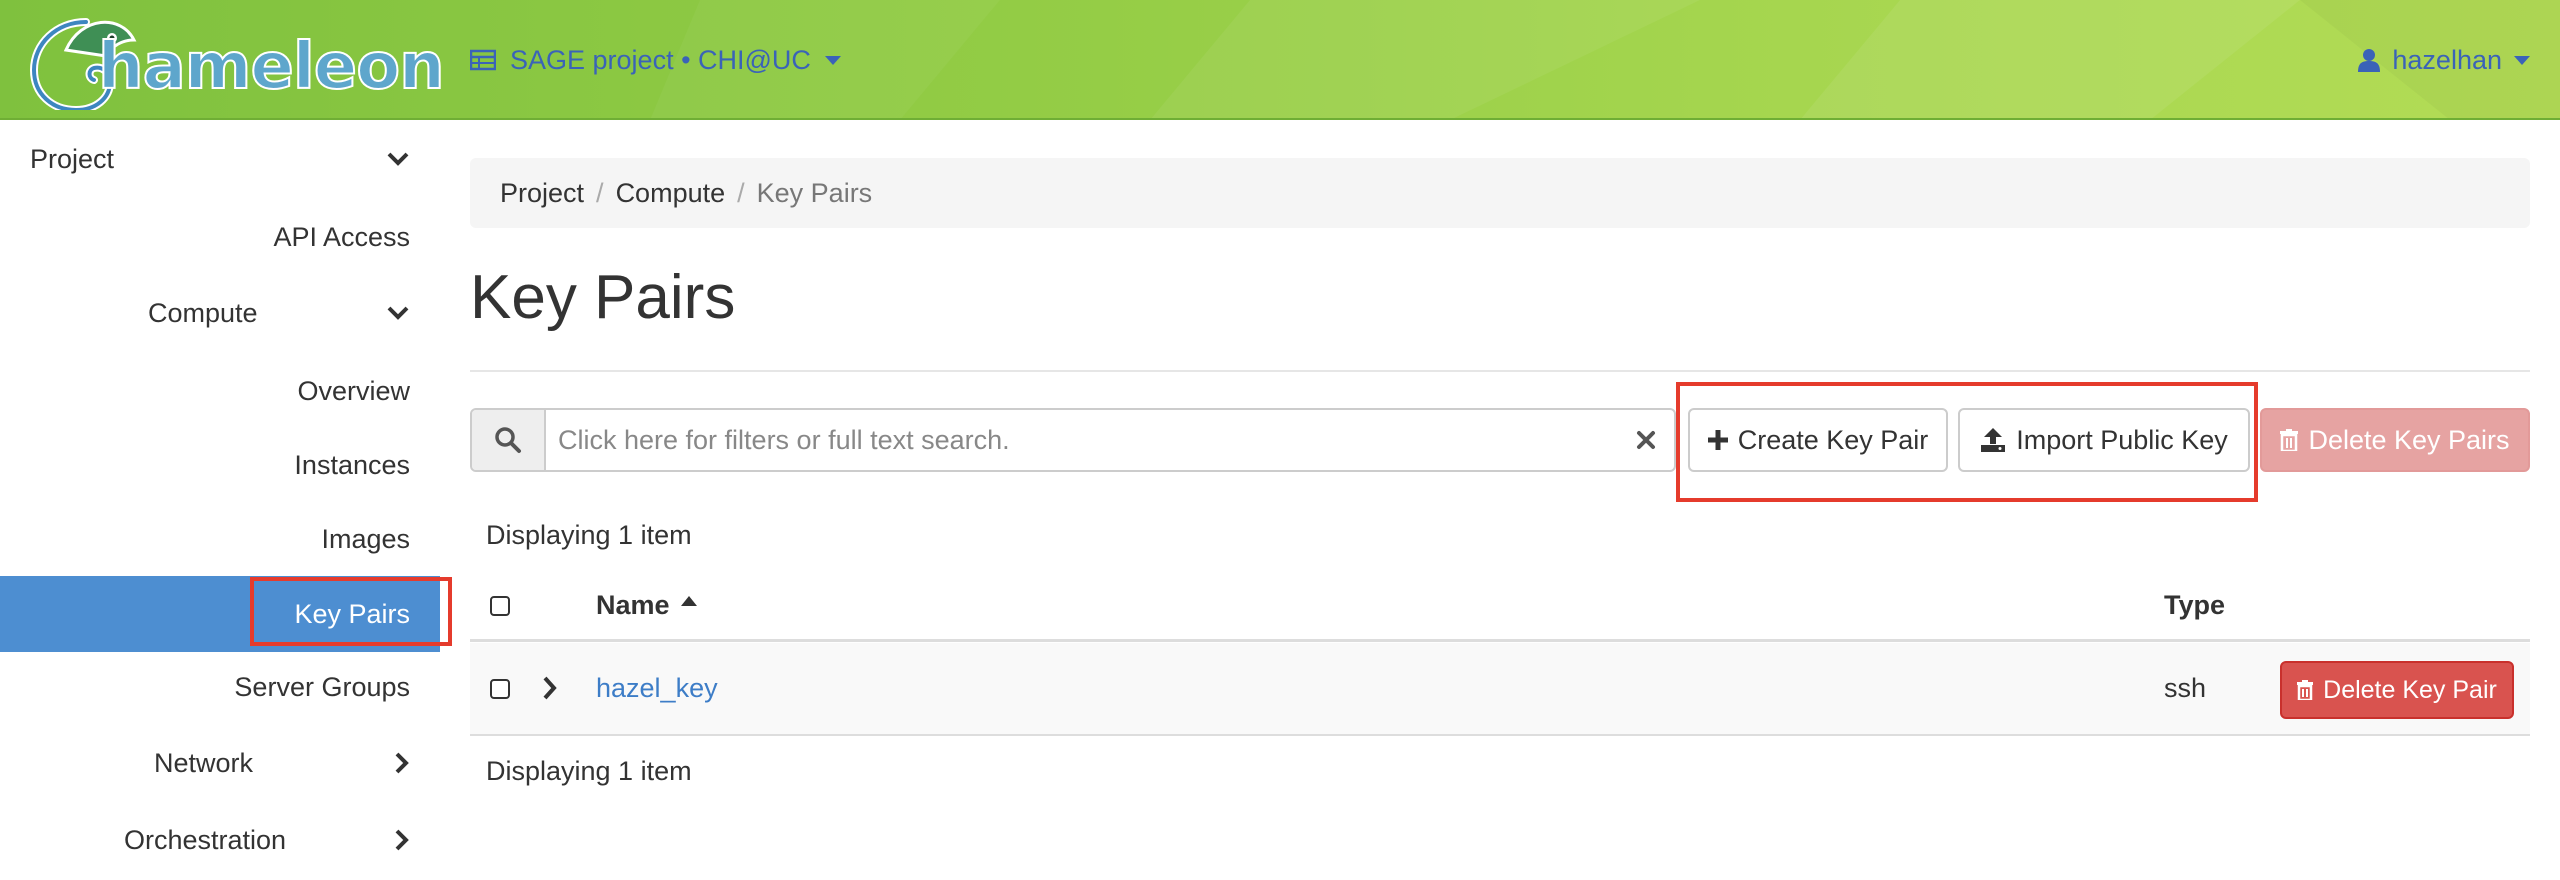 The width and height of the screenshot is (2560, 880). What do you see at coordinates (1500, 371) in the screenshot?
I see `title-divider` at bounding box center [1500, 371].